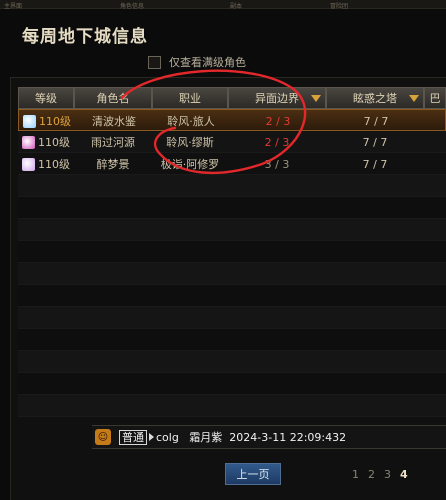 This screenshot has height=500, width=446. Describe the element at coordinates (371, 474) in the screenshot. I see `page-link: 2` at that location.